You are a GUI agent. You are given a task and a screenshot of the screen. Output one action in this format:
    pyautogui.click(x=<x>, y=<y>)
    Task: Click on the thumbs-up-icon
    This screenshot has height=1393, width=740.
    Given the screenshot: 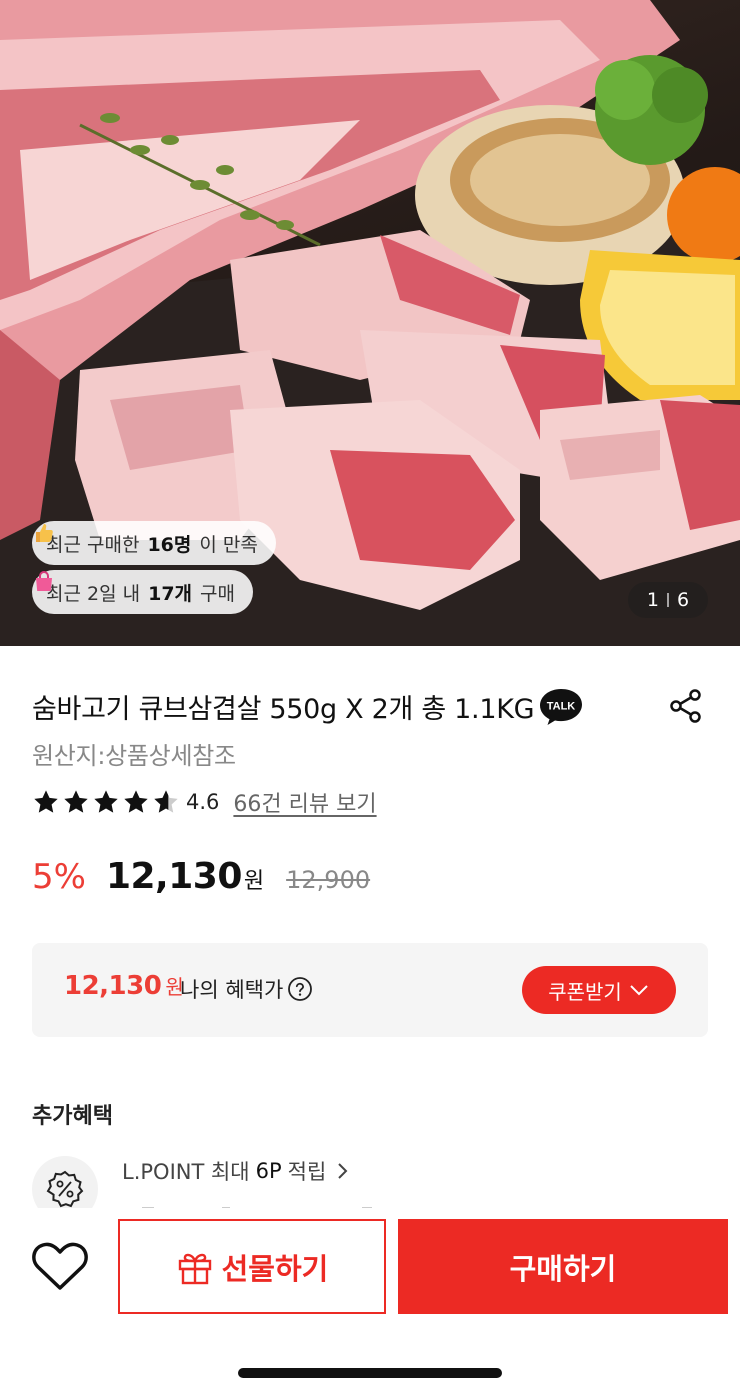 What is the action you would take?
    pyautogui.click(x=44, y=533)
    